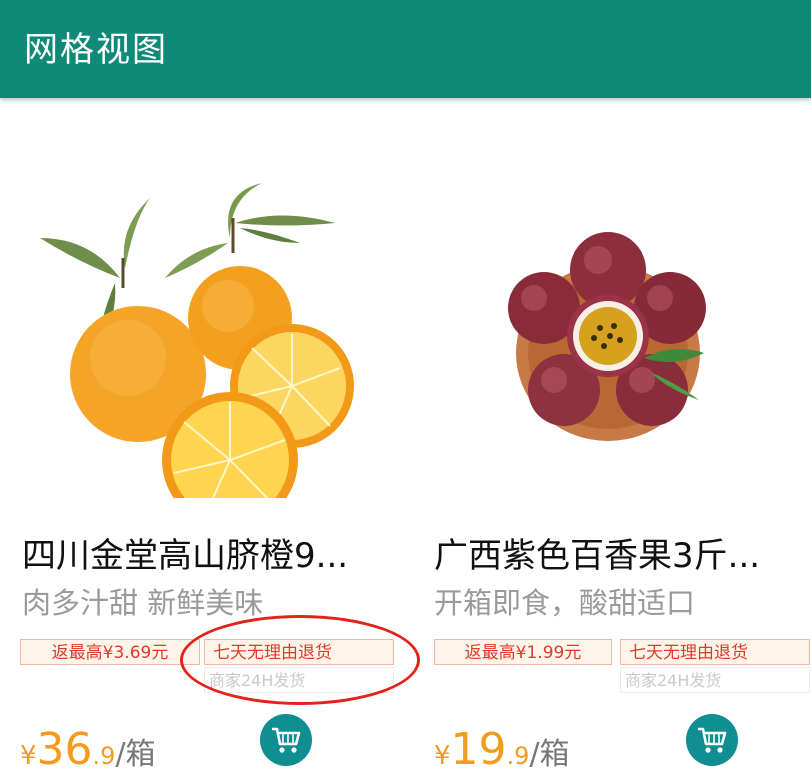  I want to click on price-integer: 36, so click(64, 749).